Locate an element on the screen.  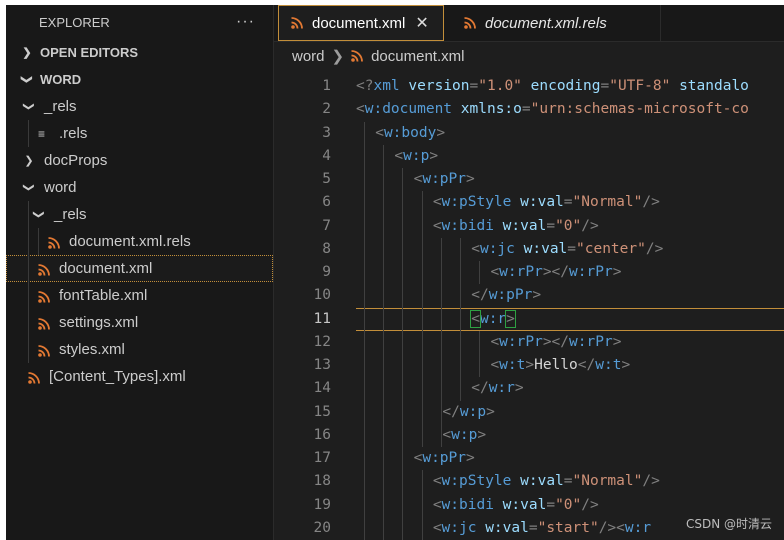
code-line: <w:rPr></w:rPr> is located at coordinates (488, 342).